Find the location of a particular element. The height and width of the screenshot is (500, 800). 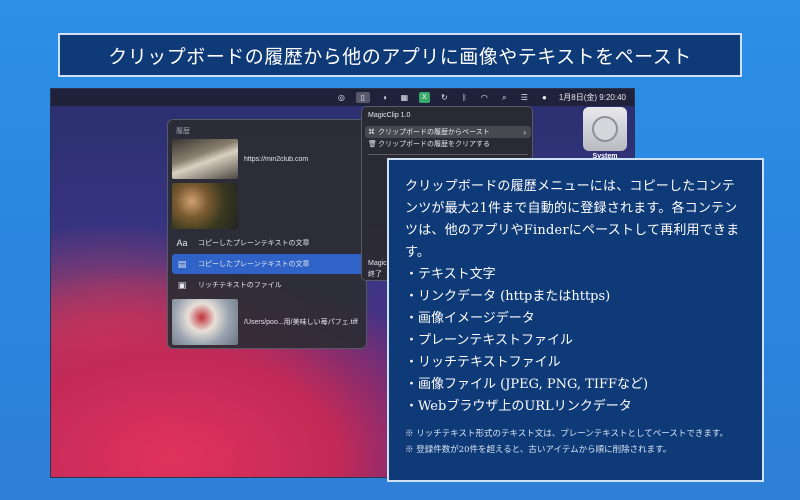

sync-icon: ↻ is located at coordinates (444, 97).